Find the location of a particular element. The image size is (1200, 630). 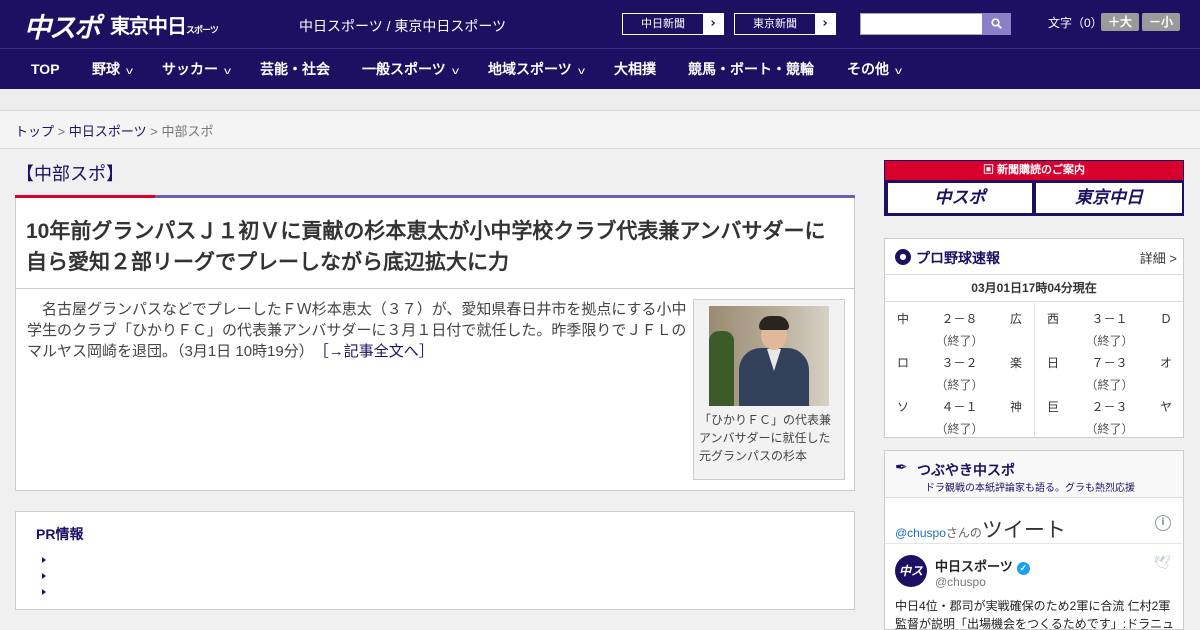

twitter-divider is located at coordinates (1034, 543).